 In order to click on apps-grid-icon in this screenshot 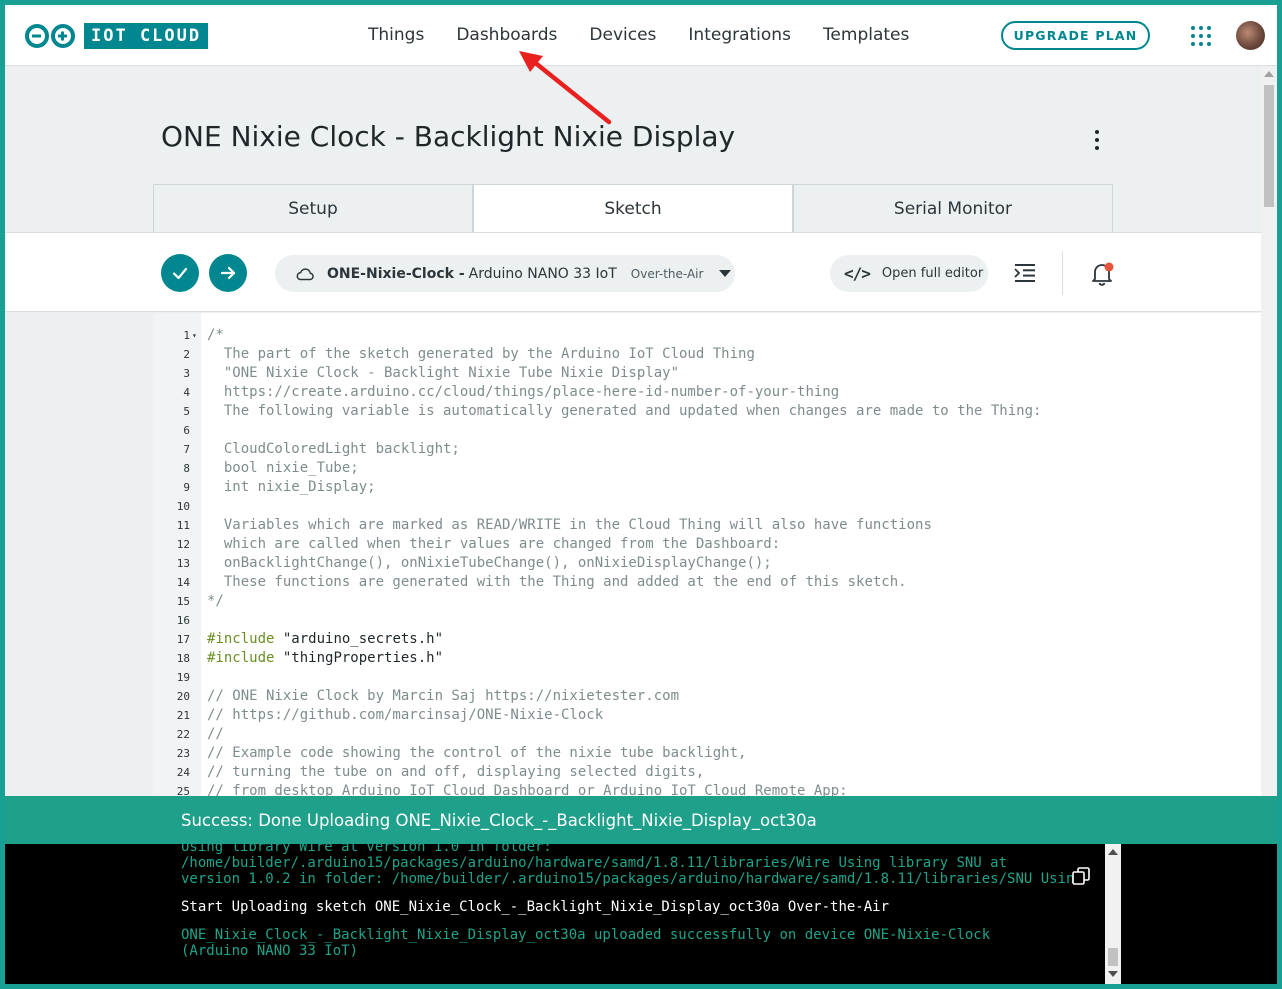, I will do `click(1201, 36)`.